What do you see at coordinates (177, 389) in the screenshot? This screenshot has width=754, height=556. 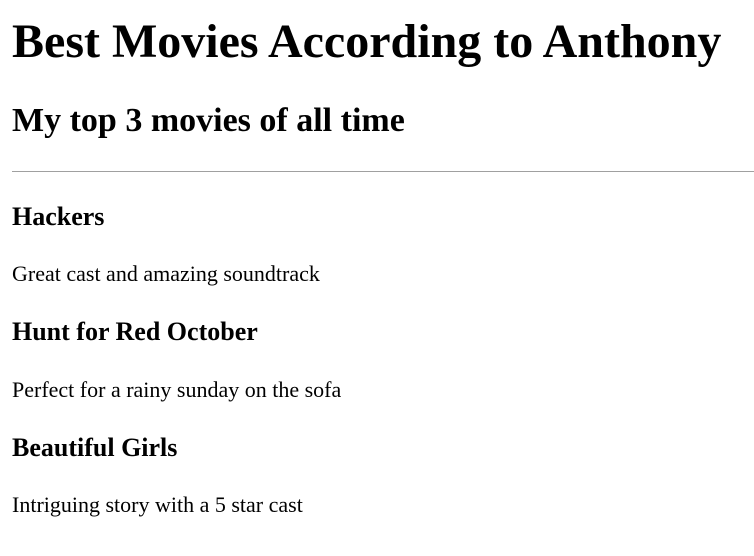 I see `movie-description: Perfect for a rainy sunday on the sofa` at bounding box center [177, 389].